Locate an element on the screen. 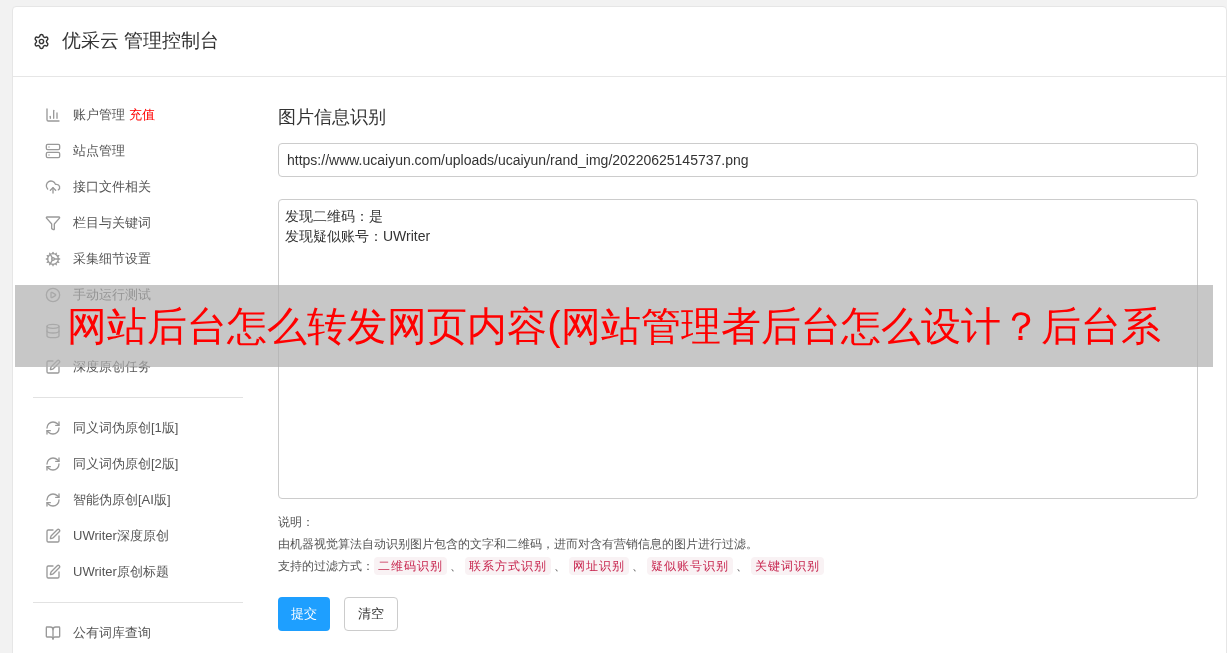 The width and height of the screenshot is (1227, 653). sidebar-item: 账户管理 充值 is located at coordinates (114, 115).